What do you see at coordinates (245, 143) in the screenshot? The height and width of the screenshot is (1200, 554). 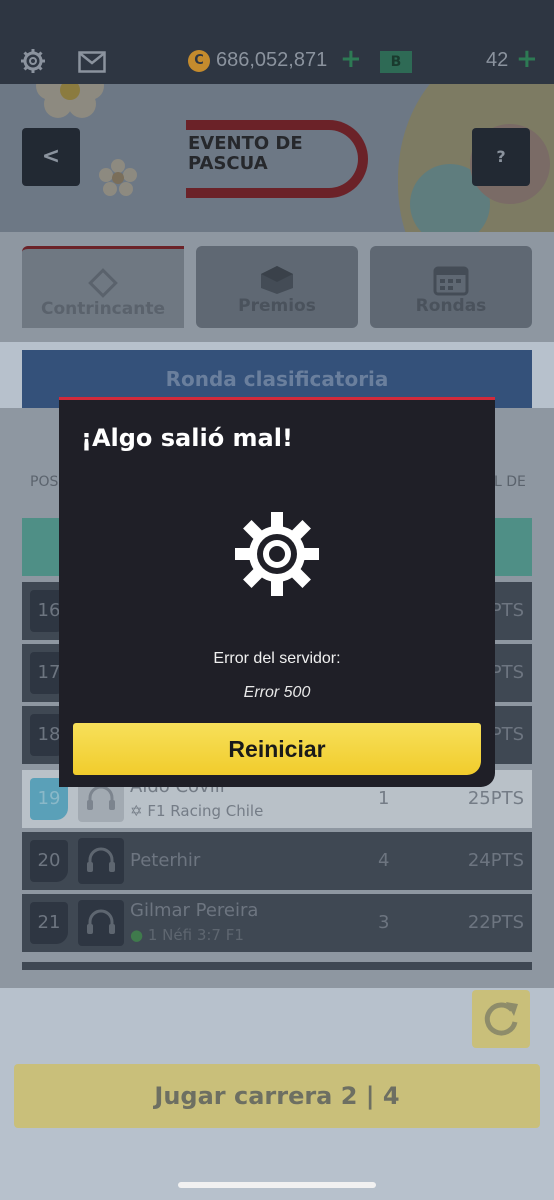 I see `event-logo-line1: EVENTO DE` at bounding box center [245, 143].